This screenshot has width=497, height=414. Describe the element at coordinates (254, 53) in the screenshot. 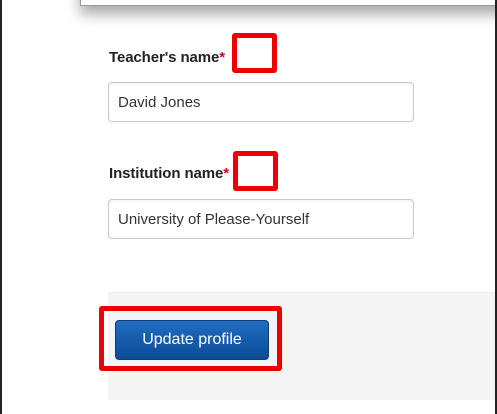

I see `highlight-box-teacher-required` at that location.